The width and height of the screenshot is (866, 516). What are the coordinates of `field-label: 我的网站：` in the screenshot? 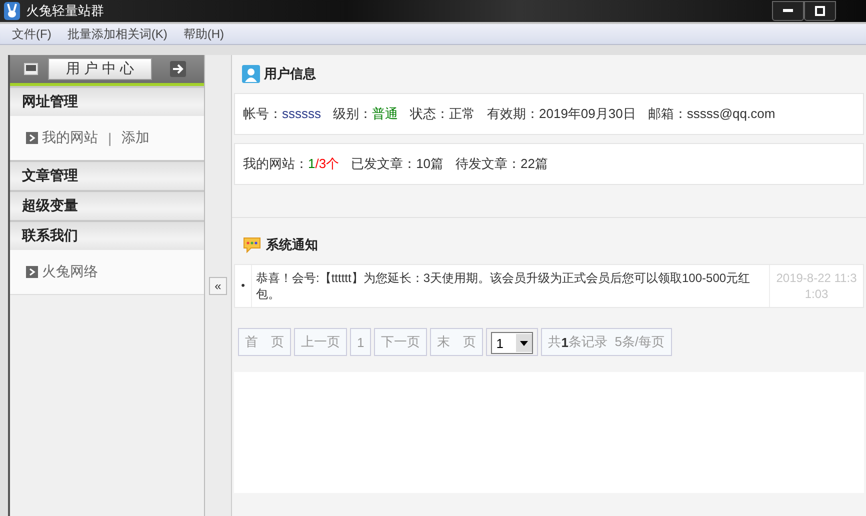 It's located at (275, 163).